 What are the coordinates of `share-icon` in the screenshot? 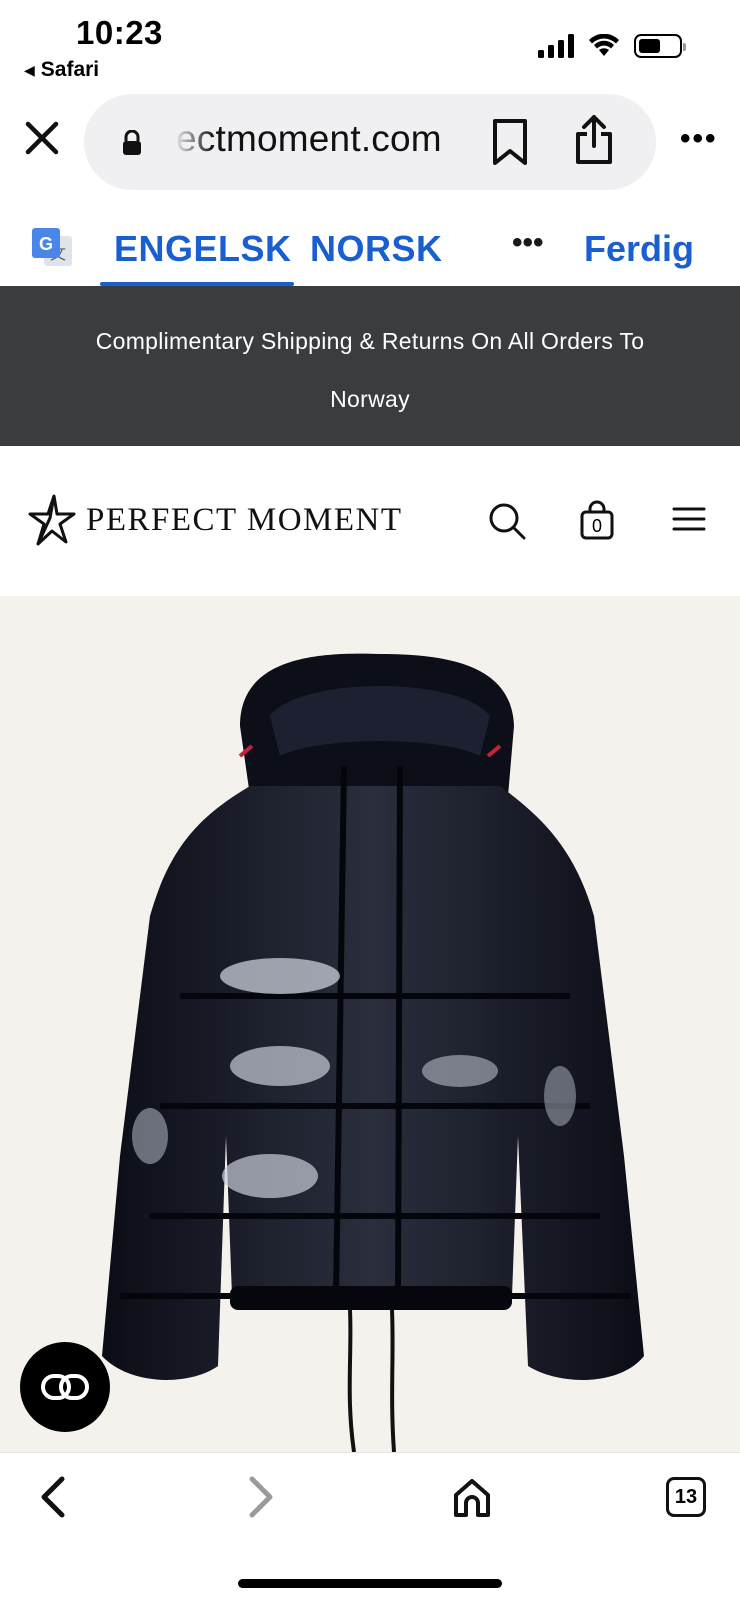 It's located at (594, 140).